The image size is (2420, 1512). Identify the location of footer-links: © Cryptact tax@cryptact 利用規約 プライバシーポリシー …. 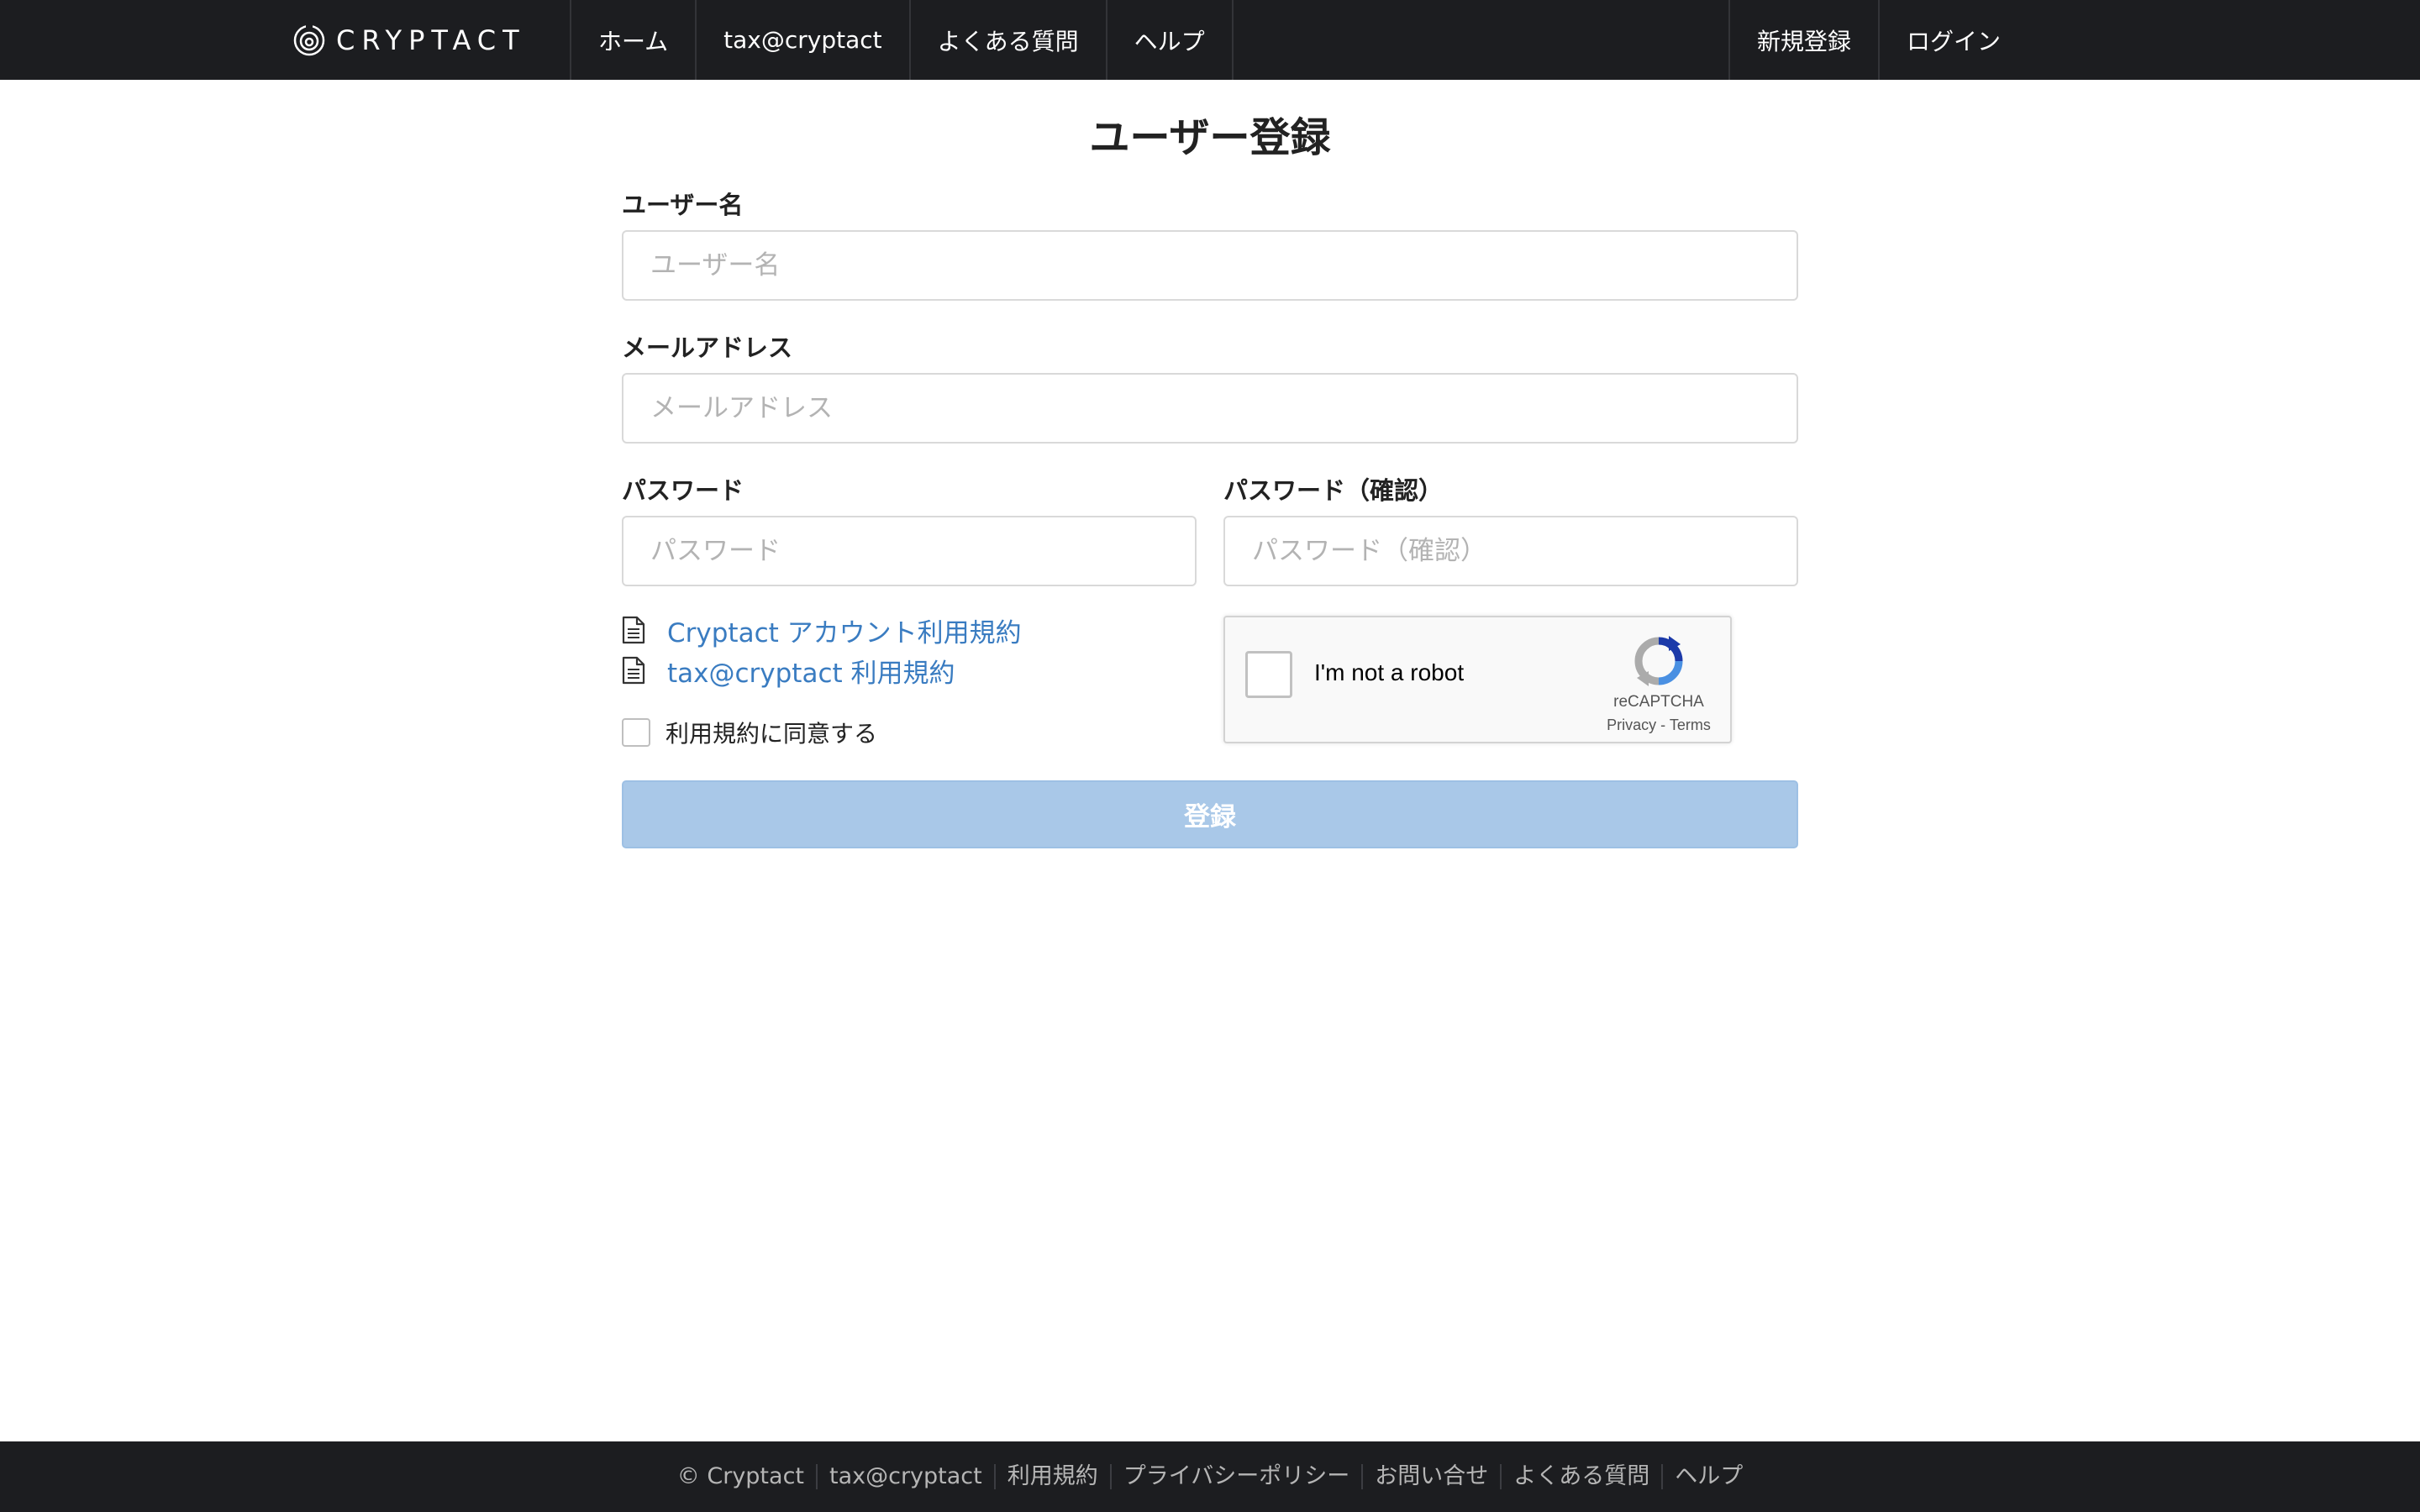
(1210, 1476).